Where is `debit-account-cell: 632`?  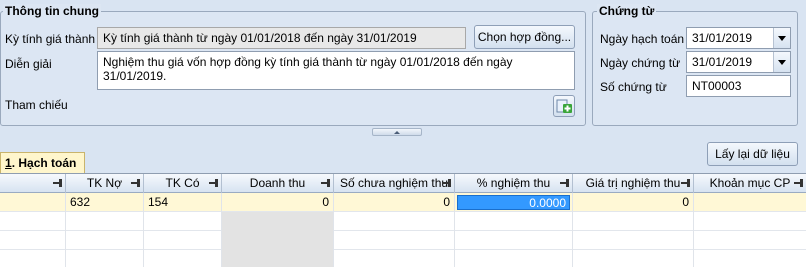
debit-account-cell: 632 is located at coordinates (105, 202).